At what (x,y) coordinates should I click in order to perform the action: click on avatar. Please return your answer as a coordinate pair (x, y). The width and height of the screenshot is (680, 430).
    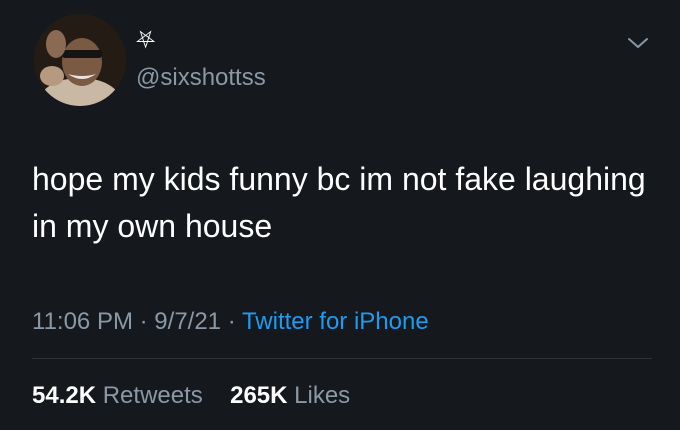
    Looking at the image, I should click on (80, 60).